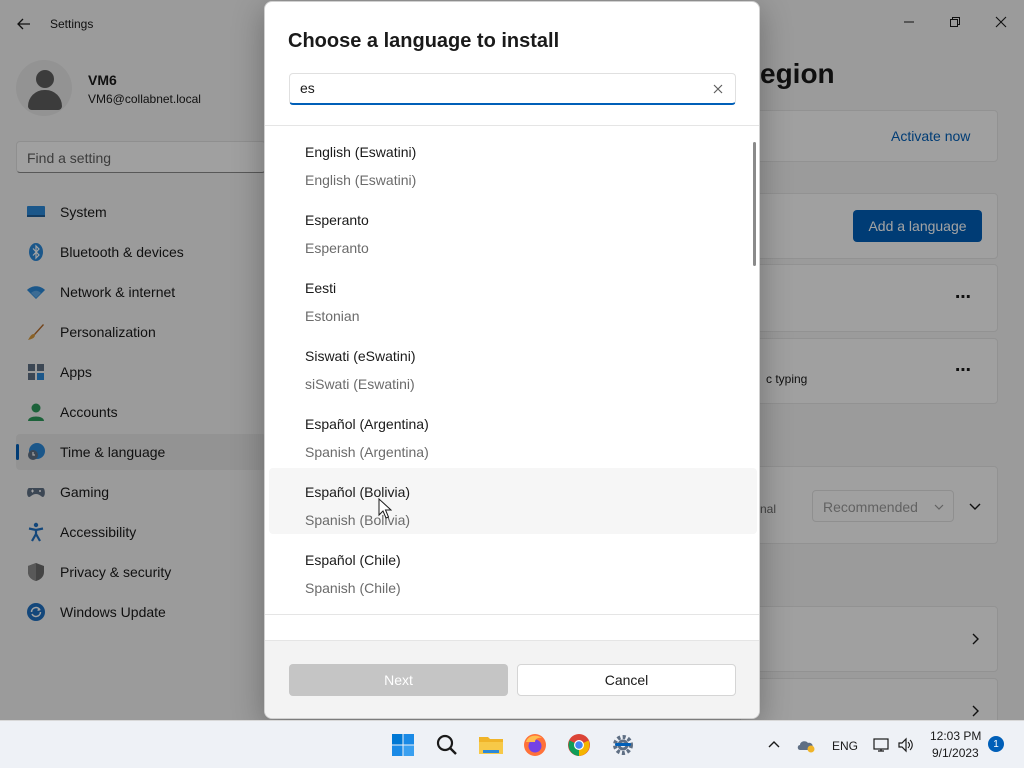  I want to click on language-english-name: Spanish (Chile), so click(353, 588).